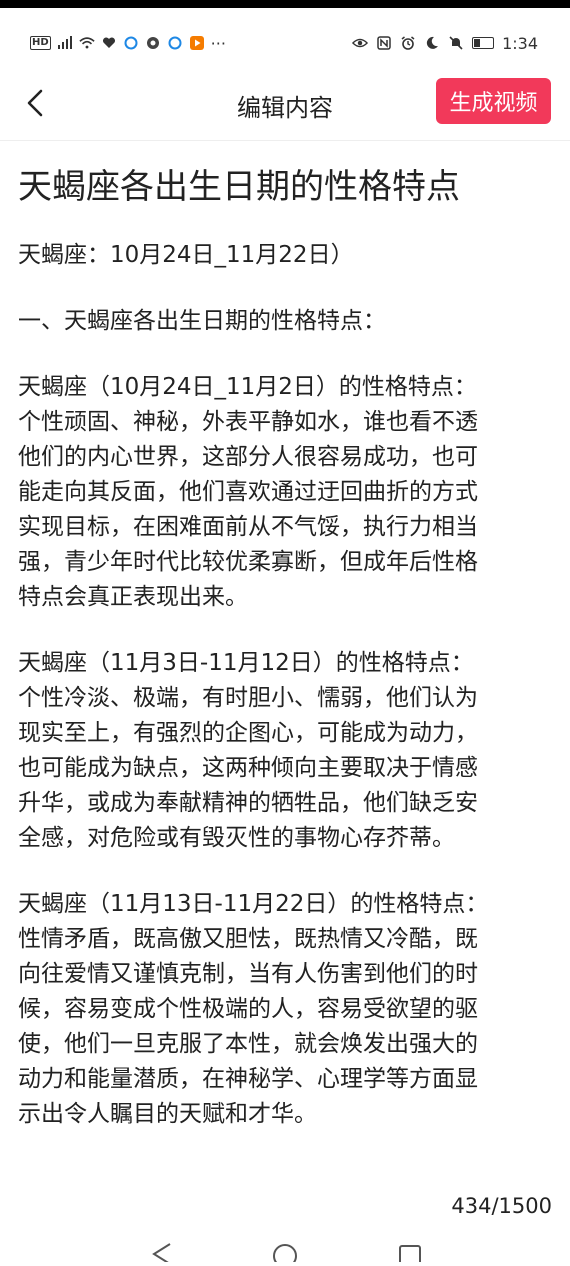 The height and width of the screenshot is (1266, 570). I want to click on eye-icon, so click(360, 43).